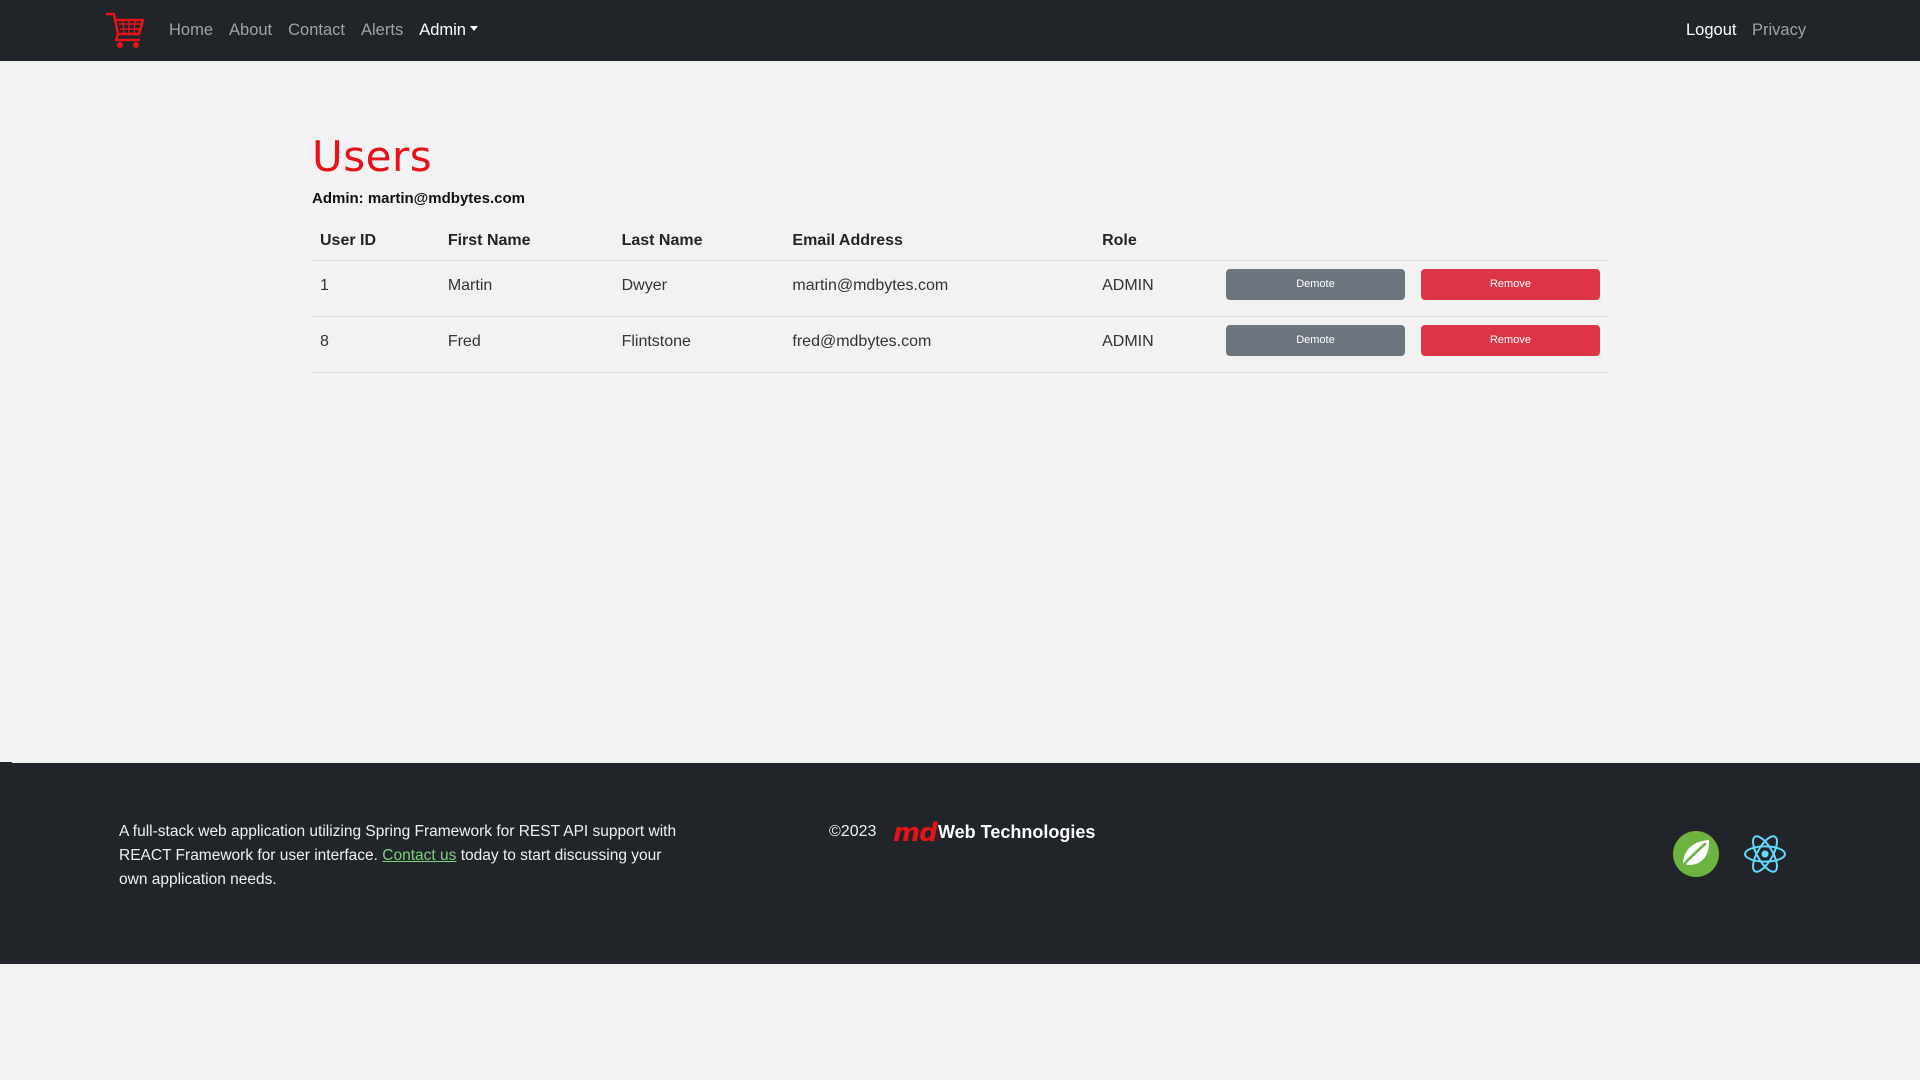  I want to click on cell-last-name: Flintstone, so click(699, 344).